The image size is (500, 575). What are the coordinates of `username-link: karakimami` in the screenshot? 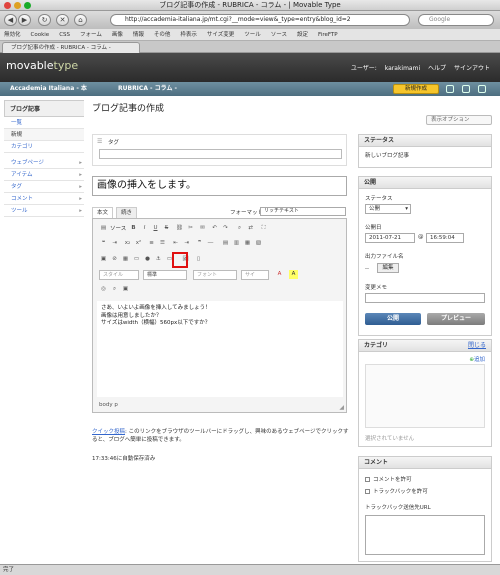 It's located at (402, 68).